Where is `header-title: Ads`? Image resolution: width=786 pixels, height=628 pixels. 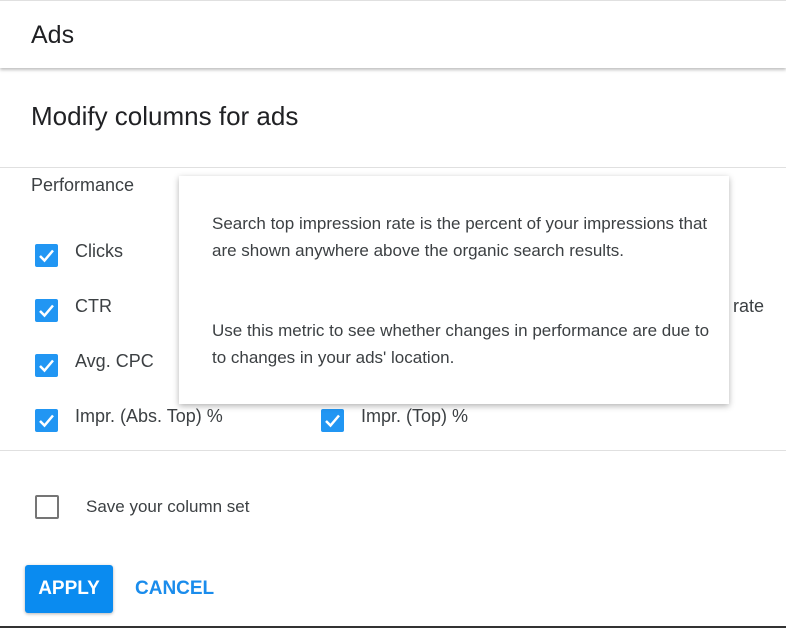
header-title: Ads is located at coordinates (53, 35).